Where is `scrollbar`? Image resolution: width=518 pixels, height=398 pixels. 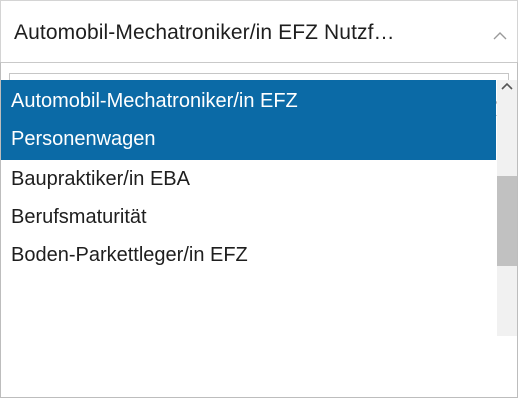
scrollbar is located at coordinates (507, 208).